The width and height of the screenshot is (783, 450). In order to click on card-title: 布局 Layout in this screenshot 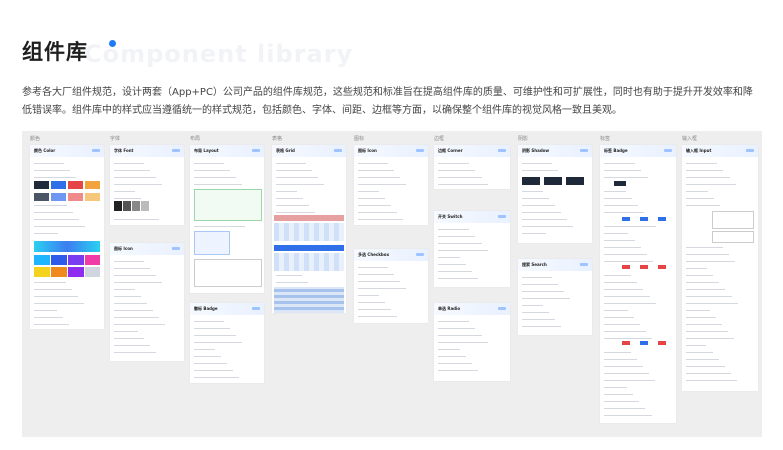, I will do `click(206, 150)`.